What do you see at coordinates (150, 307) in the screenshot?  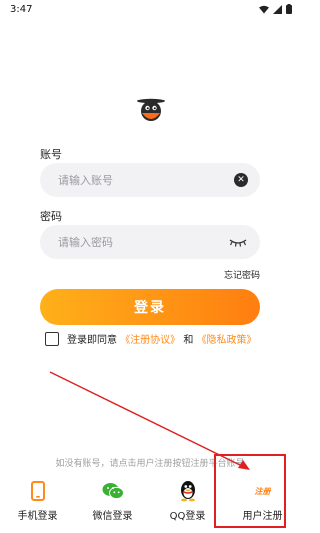 I see `login-button: 登录` at bounding box center [150, 307].